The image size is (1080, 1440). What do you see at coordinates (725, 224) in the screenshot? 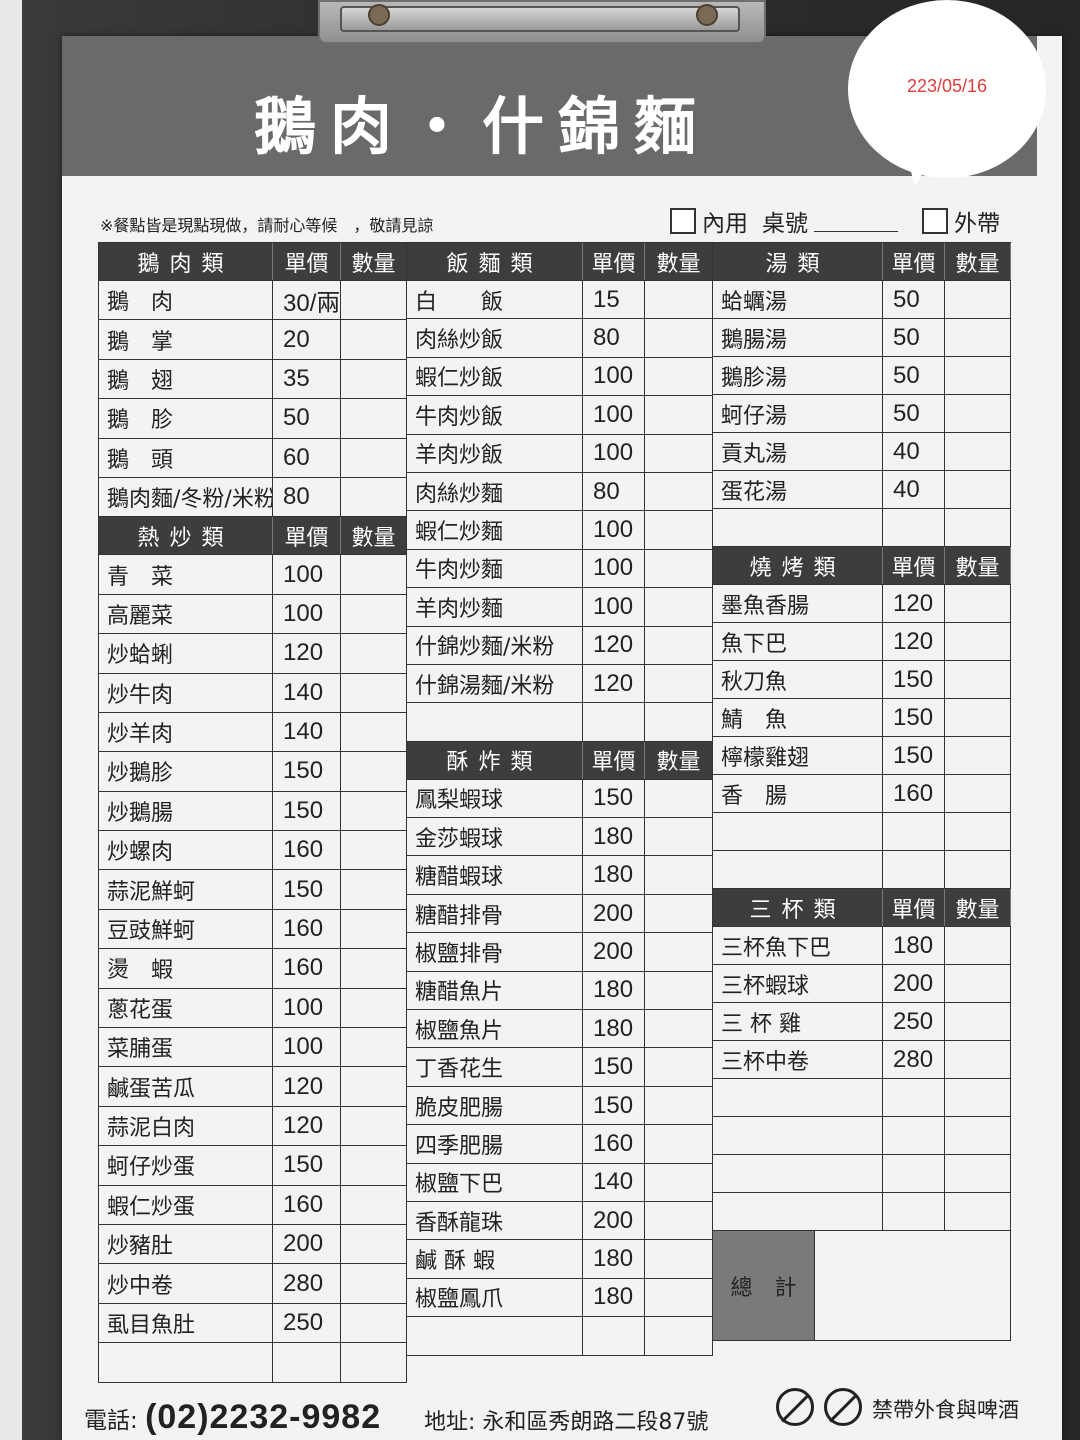
I see `dine-in-label: 內用` at bounding box center [725, 224].